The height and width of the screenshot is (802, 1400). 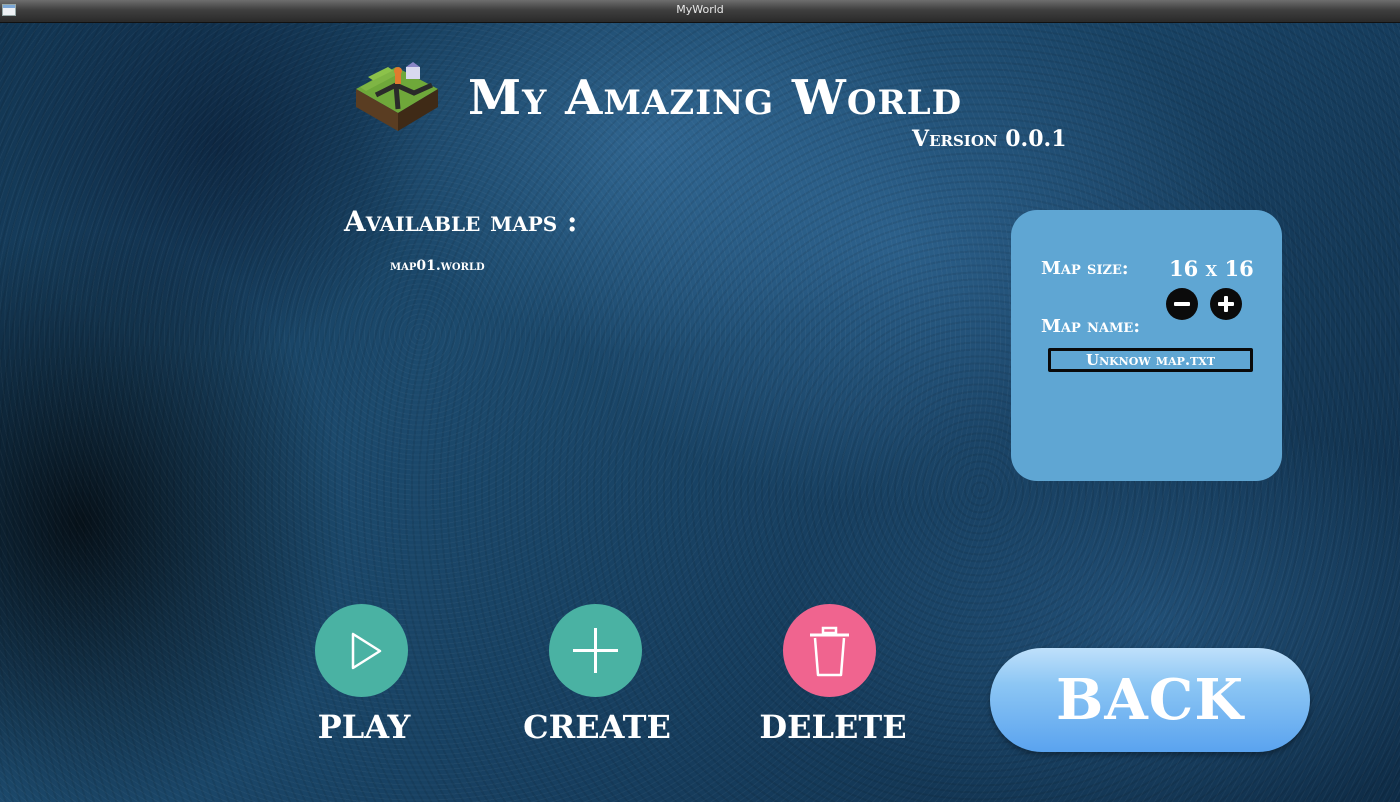 I want to click on create-button, so click(x=595, y=650).